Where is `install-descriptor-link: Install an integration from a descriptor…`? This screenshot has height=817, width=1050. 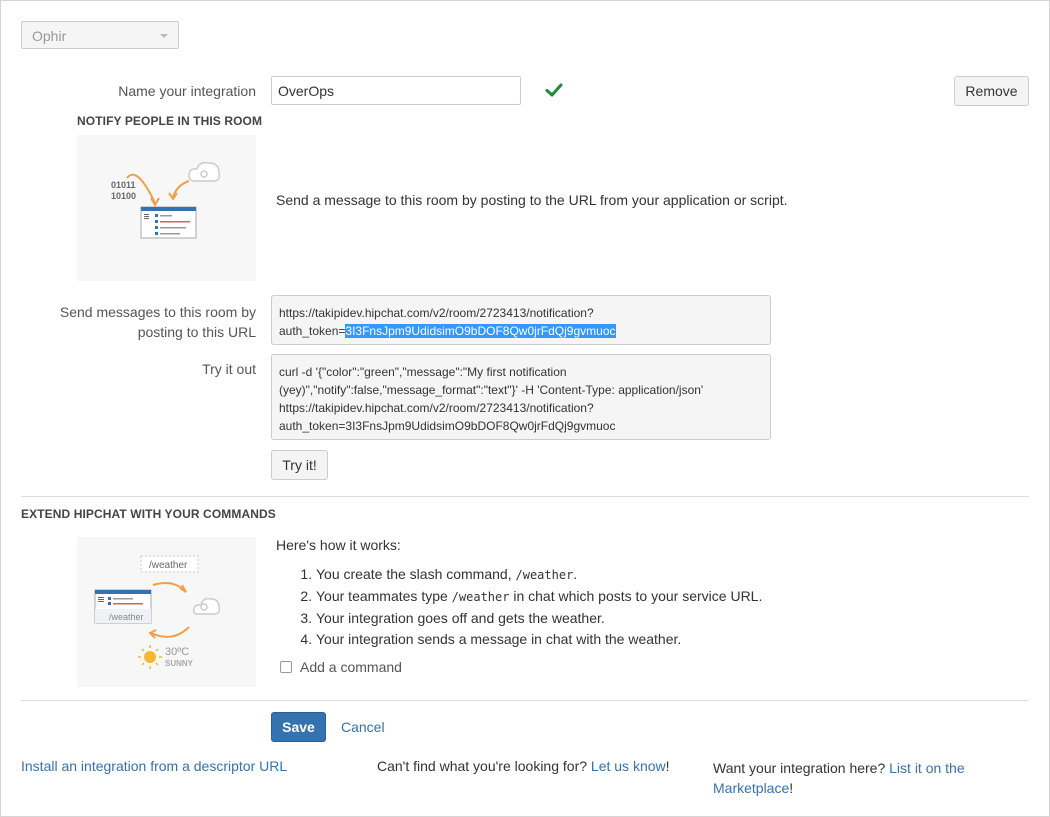 install-descriptor-link: Install an integration from a descriptor… is located at coordinates (154, 766).